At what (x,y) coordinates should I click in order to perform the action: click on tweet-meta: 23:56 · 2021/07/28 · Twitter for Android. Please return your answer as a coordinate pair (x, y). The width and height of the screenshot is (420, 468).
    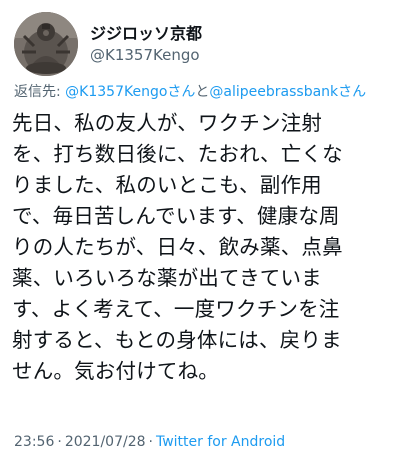
    Looking at the image, I should click on (149, 442).